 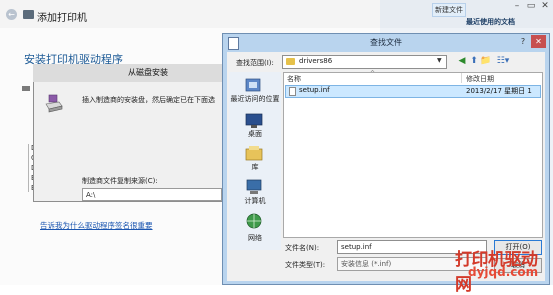 What do you see at coordinates (254, 85) in the screenshot?
I see `recent-places-icon` at bounding box center [254, 85].